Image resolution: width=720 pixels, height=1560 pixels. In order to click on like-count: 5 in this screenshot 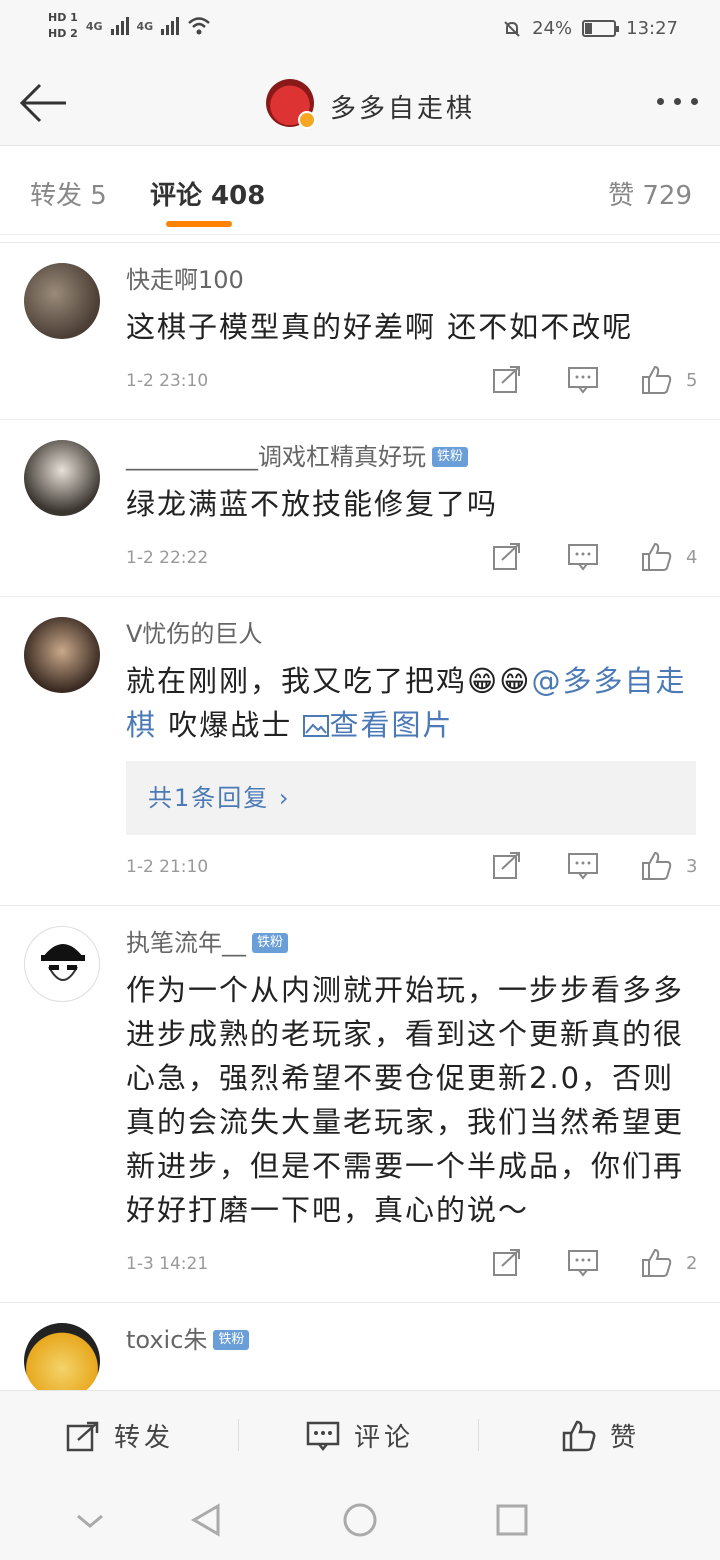, I will do `click(692, 380)`.